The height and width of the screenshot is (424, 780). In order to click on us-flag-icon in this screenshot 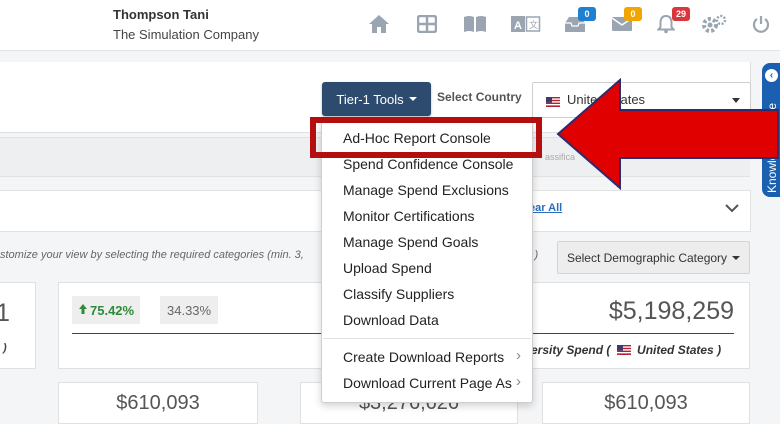, I will do `click(623, 351)`.